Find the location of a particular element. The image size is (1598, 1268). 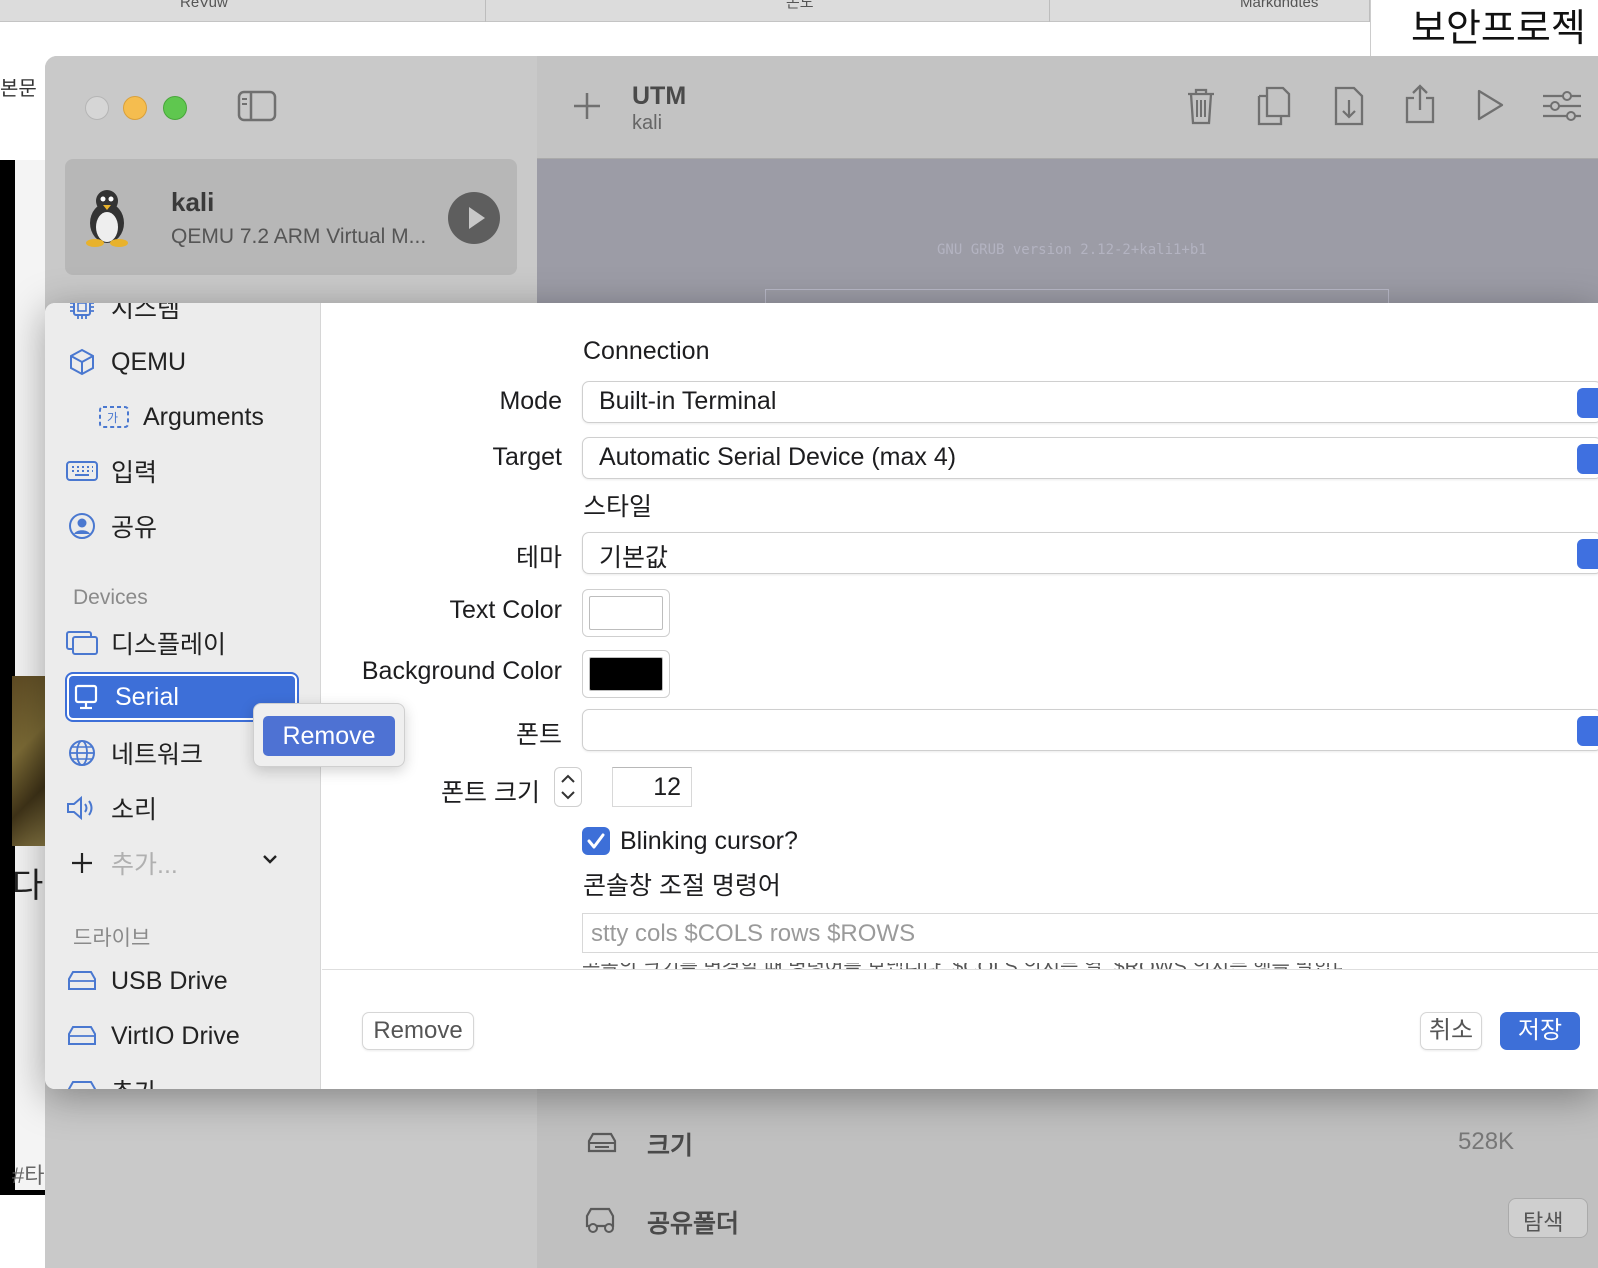

sidebar-item-label: VirtIO Drive is located at coordinates (175, 1035).